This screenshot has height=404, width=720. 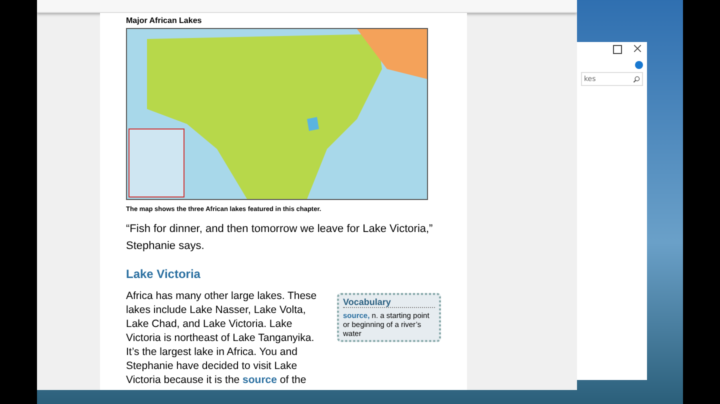 I want to click on maximize-icon, so click(x=617, y=49).